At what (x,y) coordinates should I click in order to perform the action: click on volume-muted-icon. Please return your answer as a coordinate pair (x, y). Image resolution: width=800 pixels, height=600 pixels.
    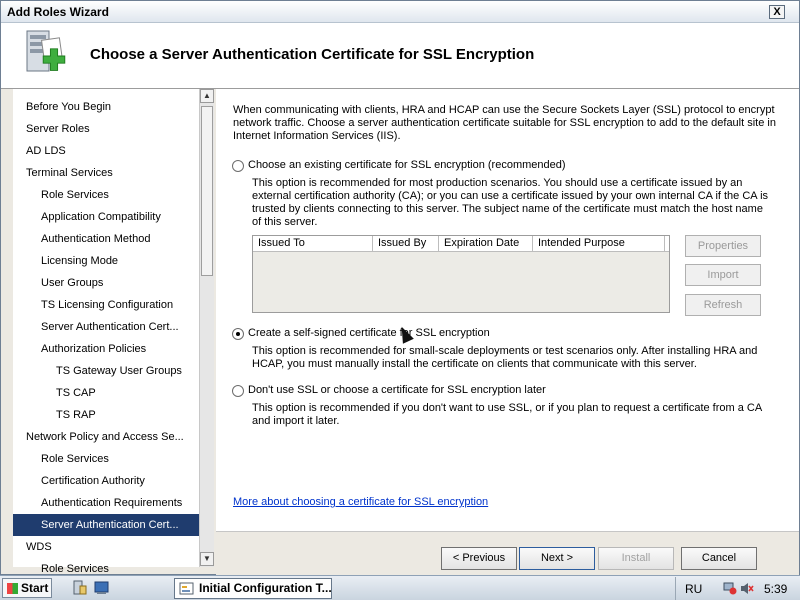
    Looking at the image, I should click on (747, 588).